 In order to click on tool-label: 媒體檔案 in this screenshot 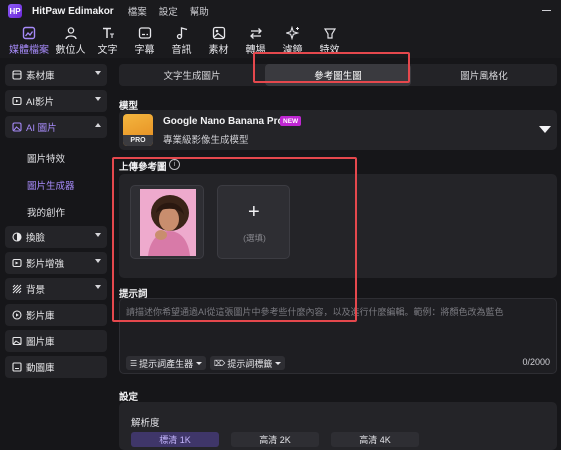, I will do `click(29, 50)`.